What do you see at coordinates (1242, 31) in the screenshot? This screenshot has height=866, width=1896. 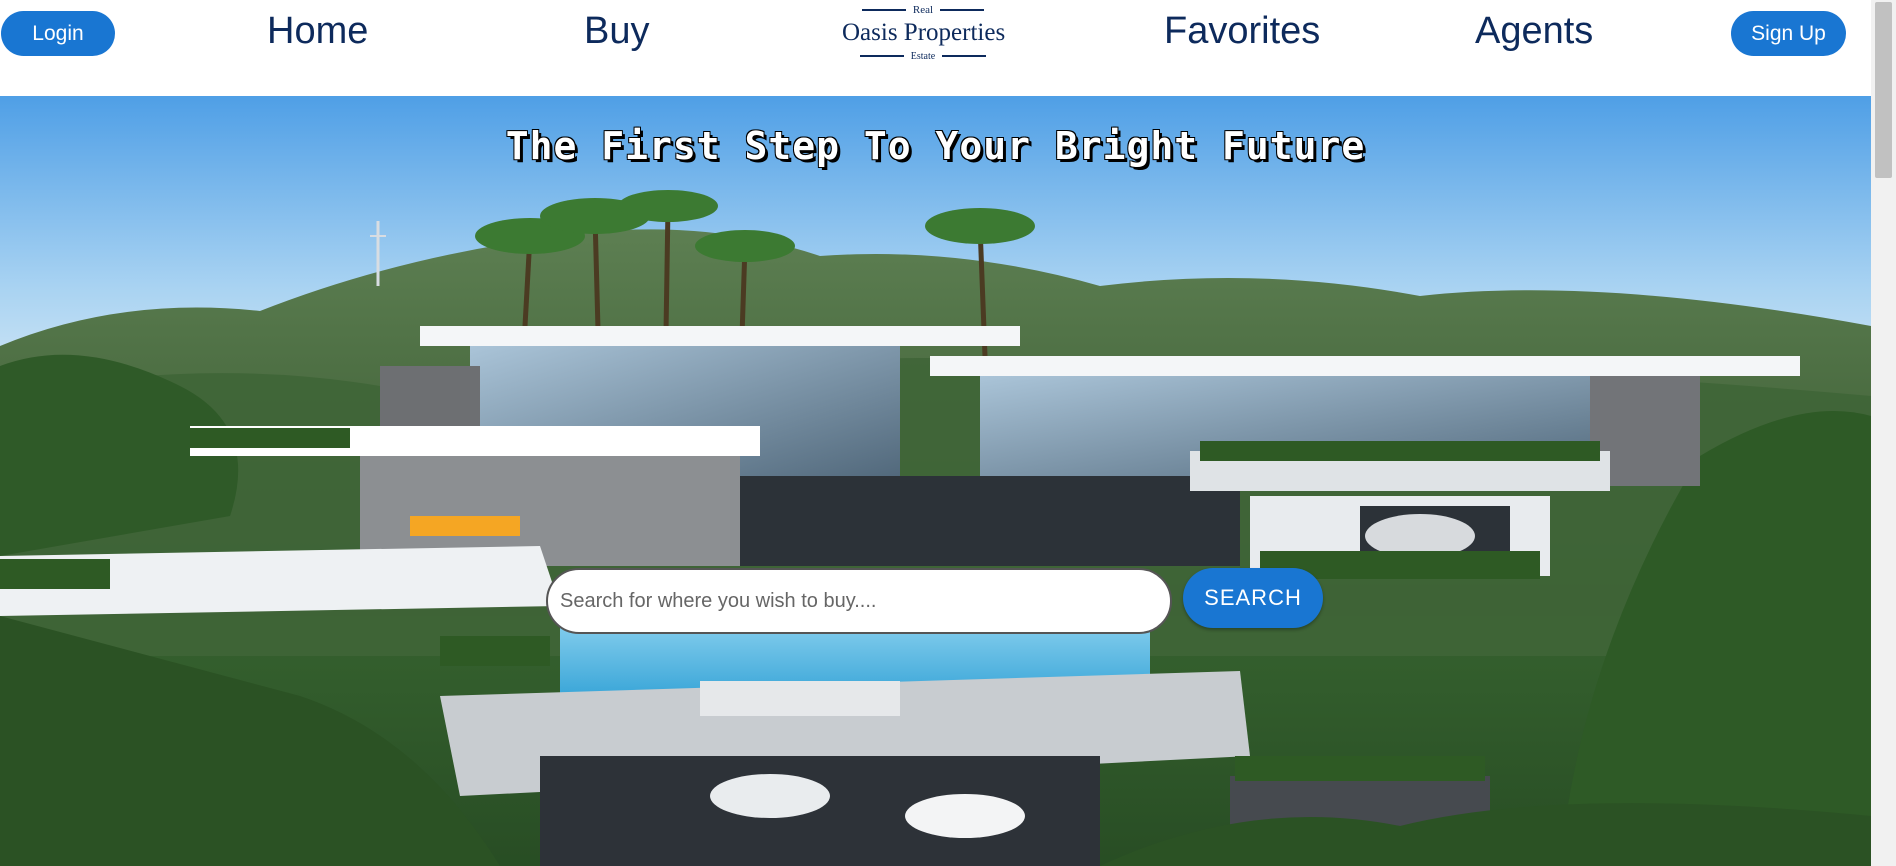 I see `nav-link-favorites: Favorites` at bounding box center [1242, 31].